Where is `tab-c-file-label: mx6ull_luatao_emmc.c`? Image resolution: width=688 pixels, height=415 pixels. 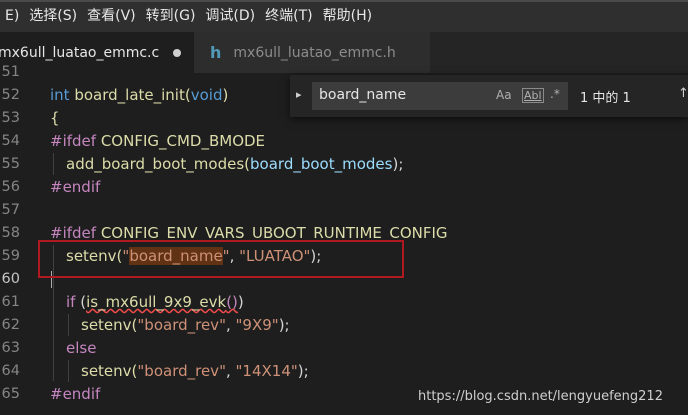
tab-c-file-label: mx6ull_luatao_emmc.c is located at coordinates (80, 52).